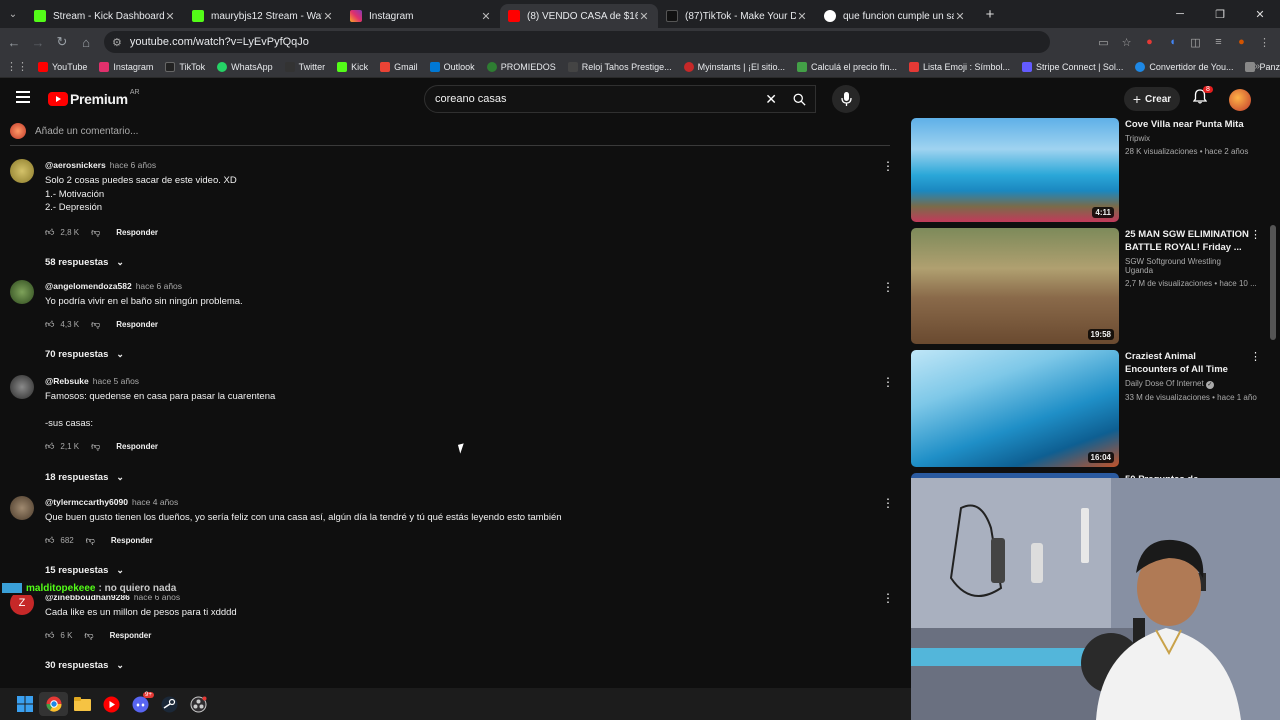 This screenshot has width=1280, height=720. What do you see at coordinates (94, 98) in the screenshot?
I see `youtube-premium-logo: Premium AR` at bounding box center [94, 98].